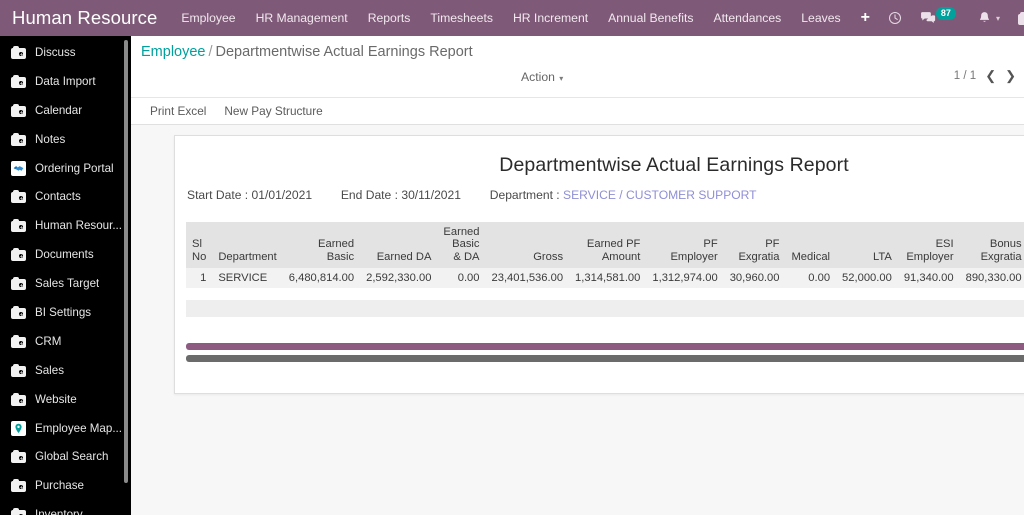 This screenshot has height=515, width=1024. What do you see at coordinates (85, 18) in the screenshot?
I see `app-brand: Human Resource` at bounding box center [85, 18].